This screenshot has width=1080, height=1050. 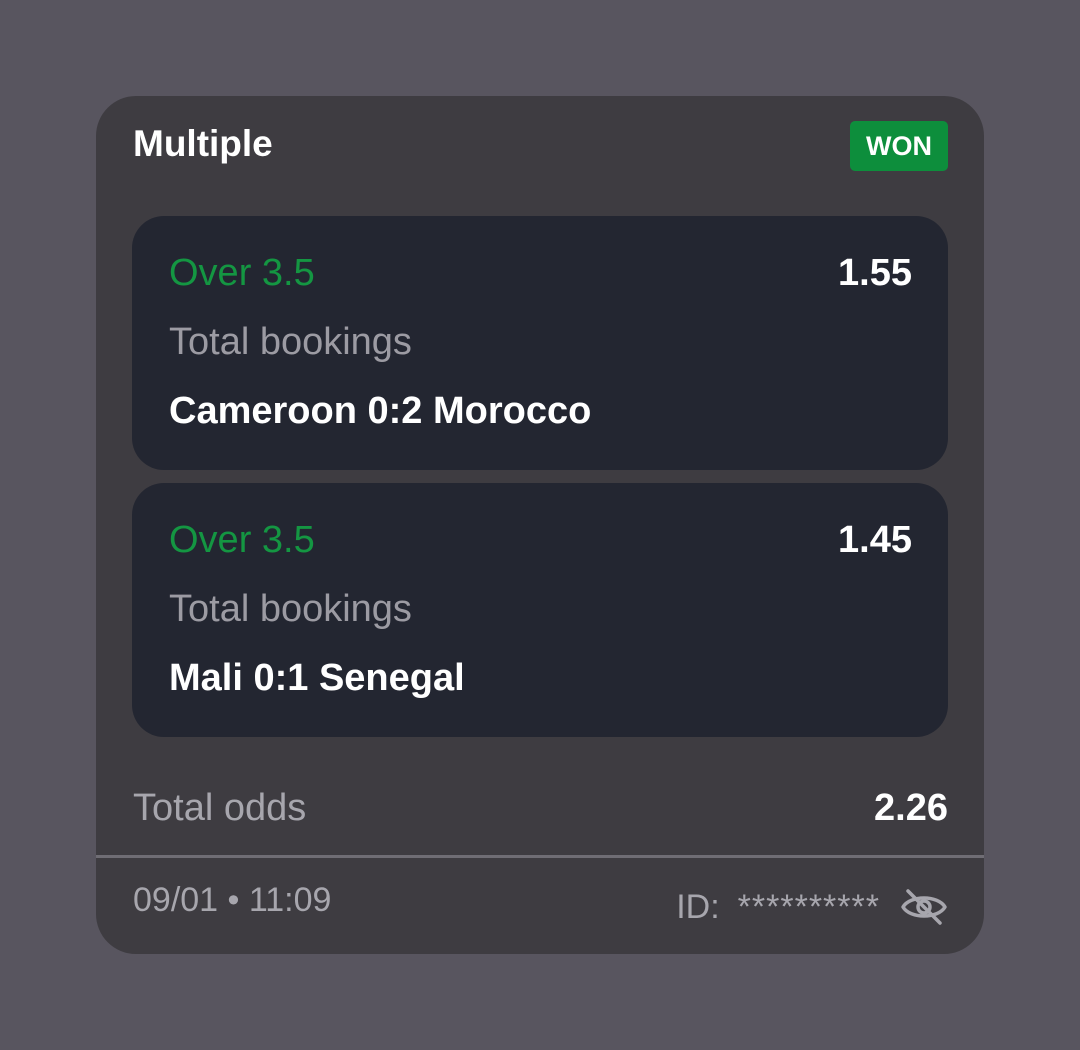 What do you see at coordinates (875, 273) in the screenshot?
I see `selection-odds: 1.55` at bounding box center [875, 273].